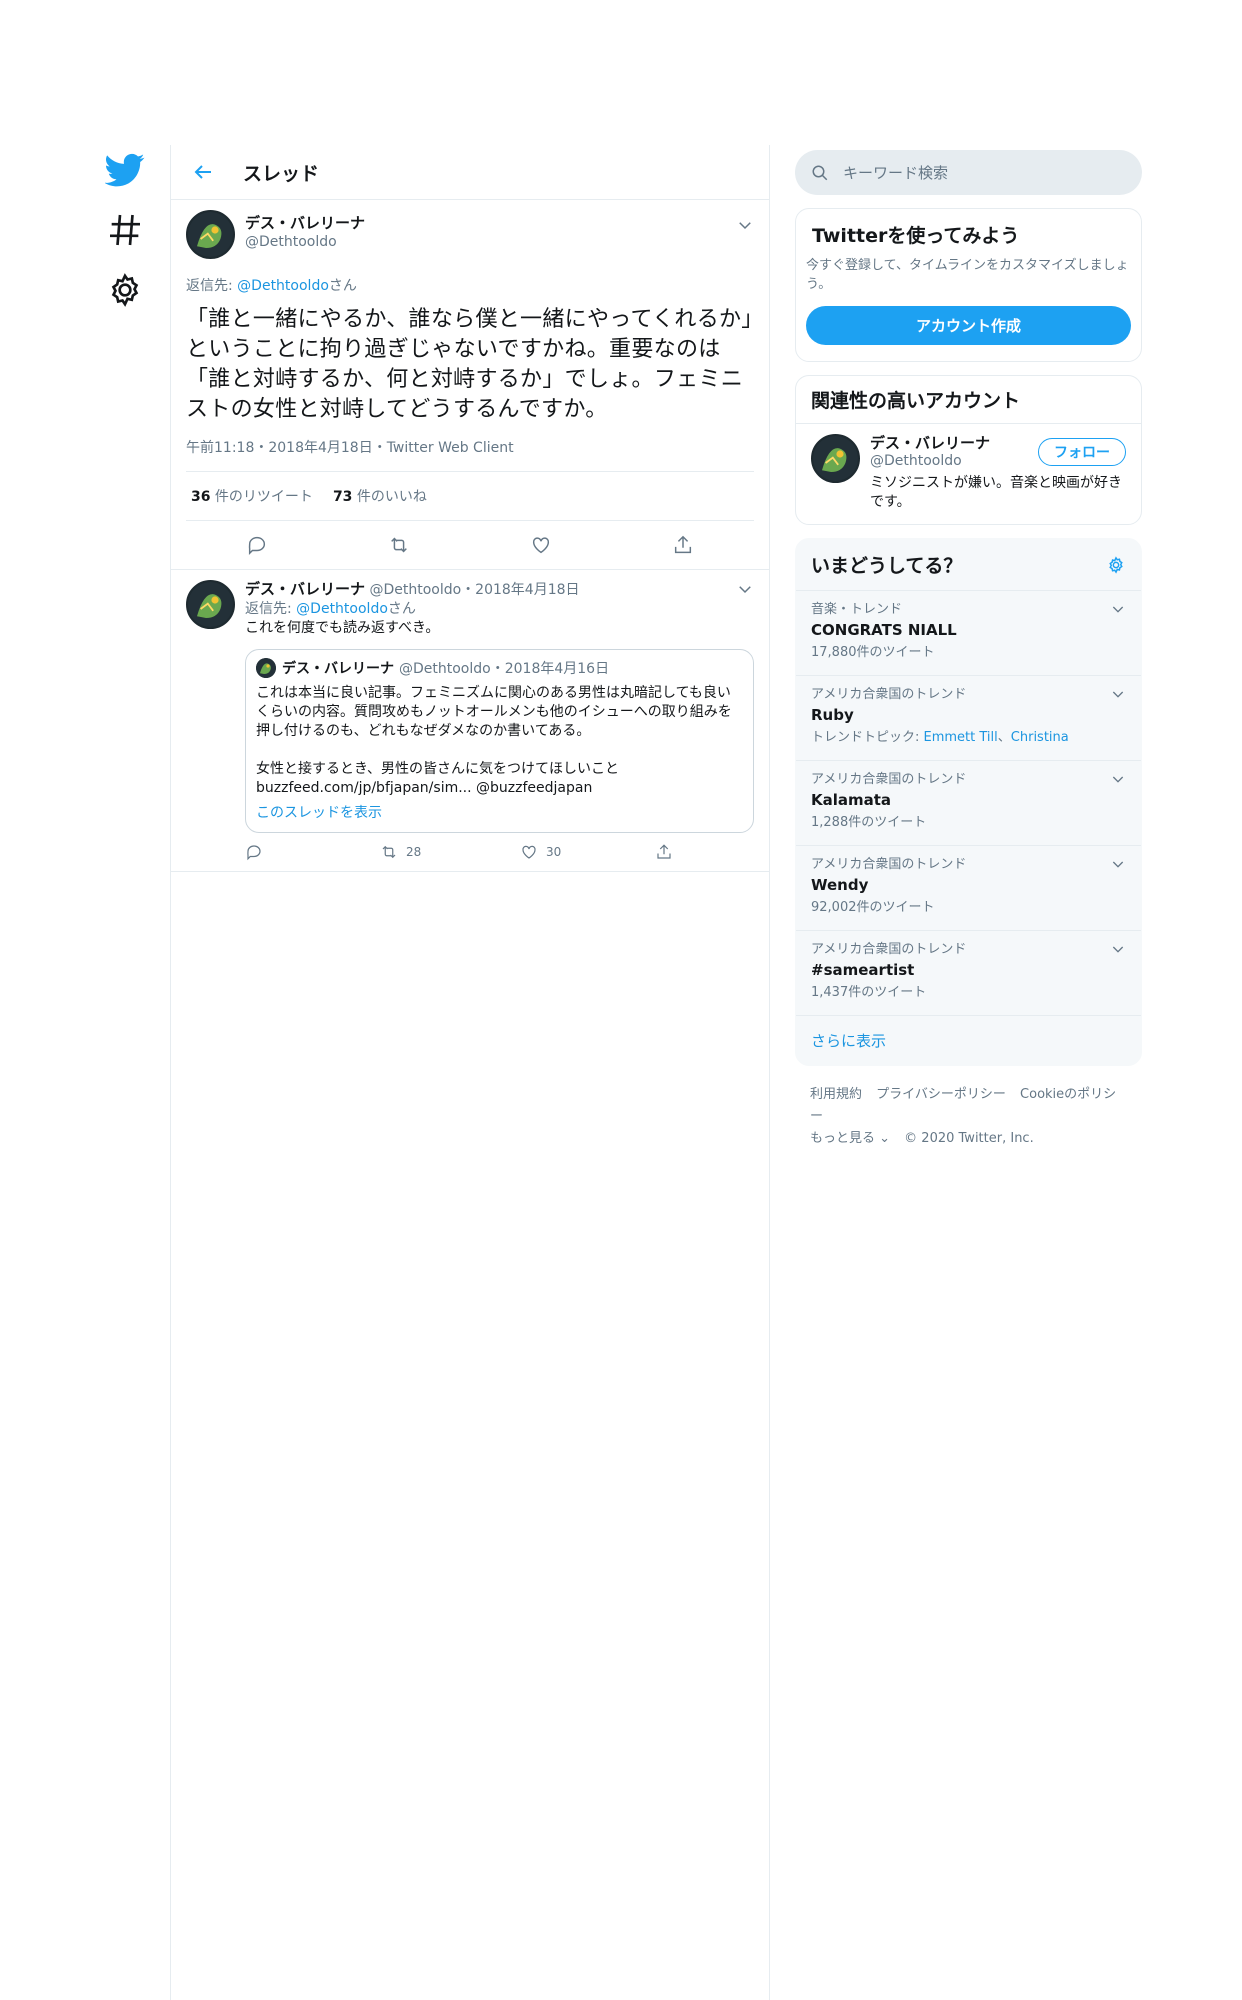  I want to click on reply-text: これを何度でも読み返すべき。, so click(342, 628).